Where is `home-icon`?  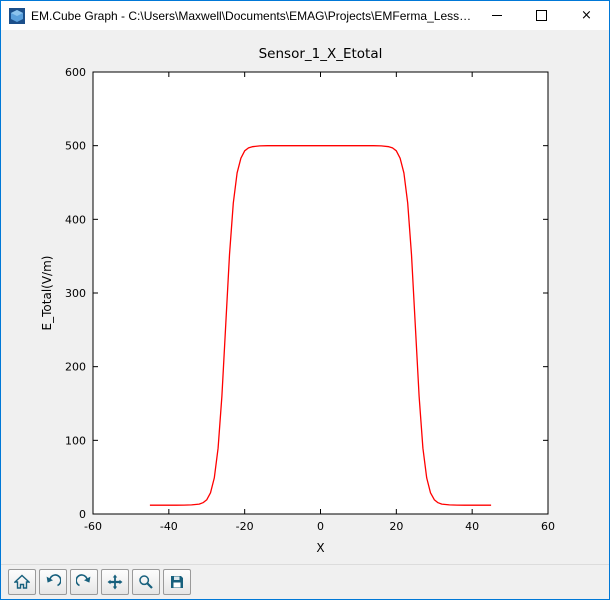 home-icon is located at coordinates (22, 581).